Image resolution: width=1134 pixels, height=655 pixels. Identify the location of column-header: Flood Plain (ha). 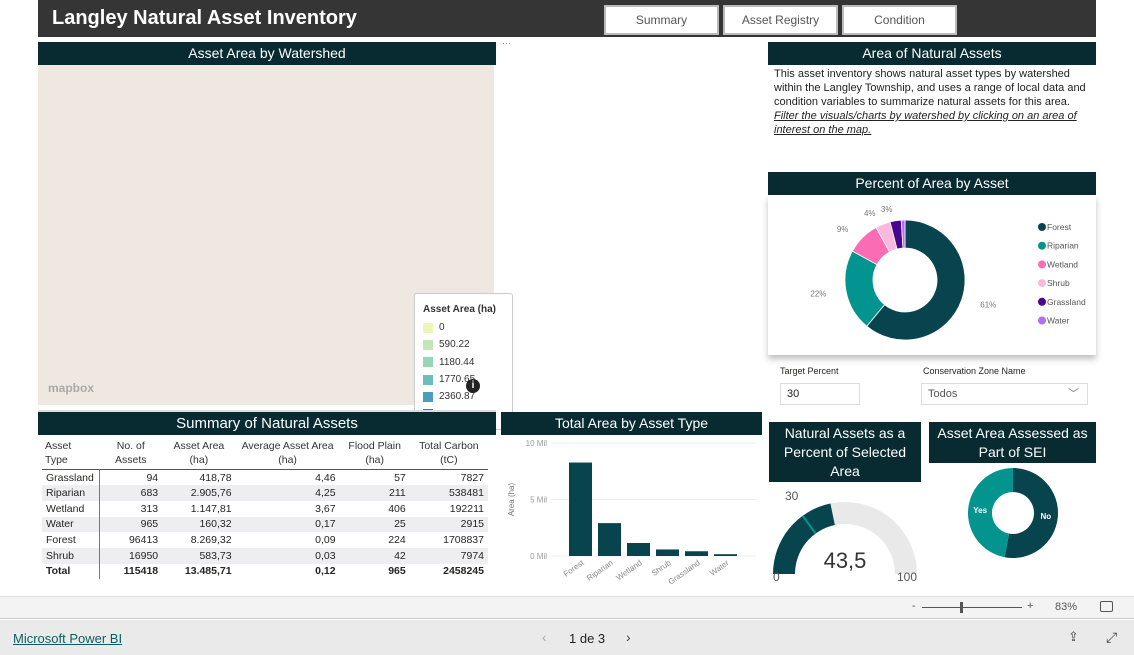
(375, 453).